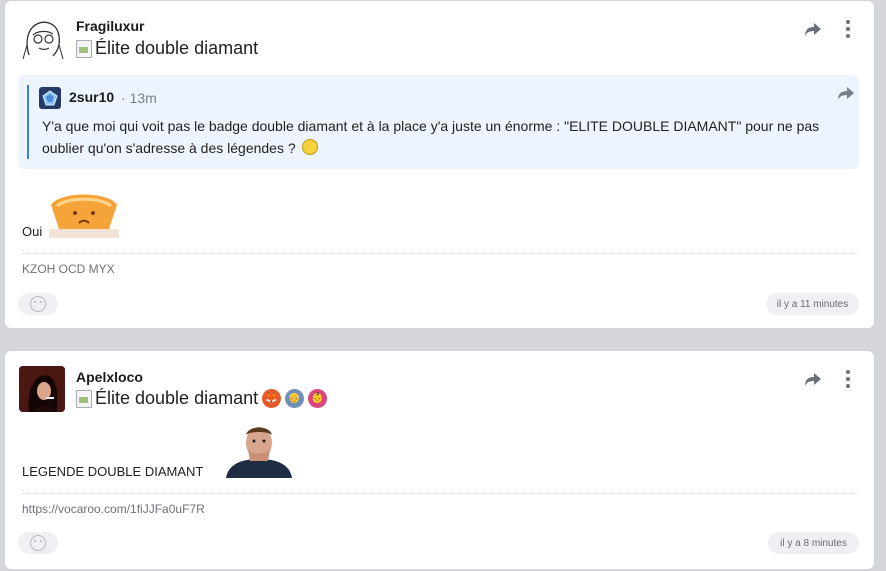 Image resolution: width=886 pixels, height=571 pixels. I want to click on baby-badge-icon: 👶, so click(318, 398).